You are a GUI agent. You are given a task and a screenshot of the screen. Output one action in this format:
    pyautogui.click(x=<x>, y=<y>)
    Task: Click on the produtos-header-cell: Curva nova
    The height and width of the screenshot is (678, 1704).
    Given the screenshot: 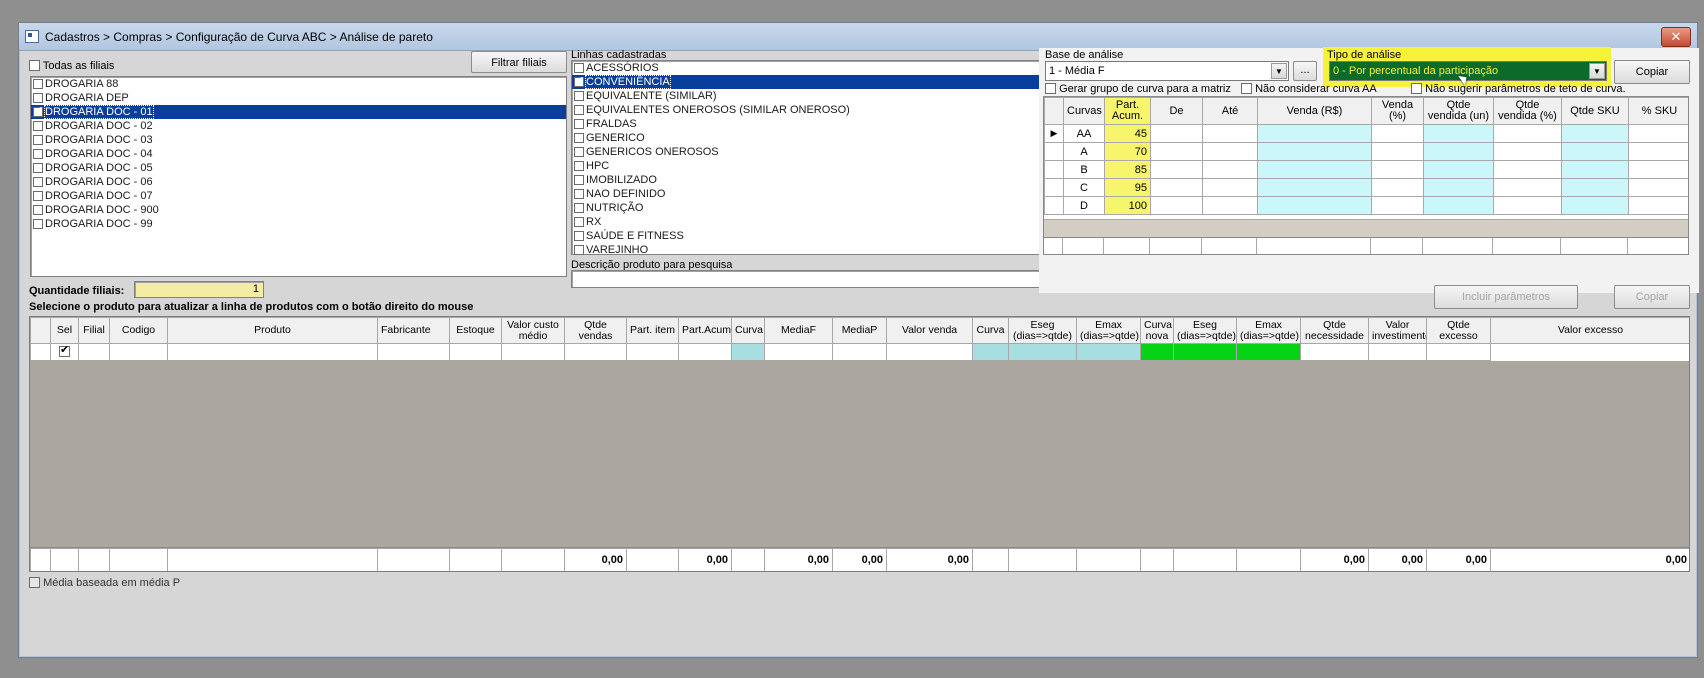 What is the action you would take?
    pyautogui.click(x=1157, y=330)
    